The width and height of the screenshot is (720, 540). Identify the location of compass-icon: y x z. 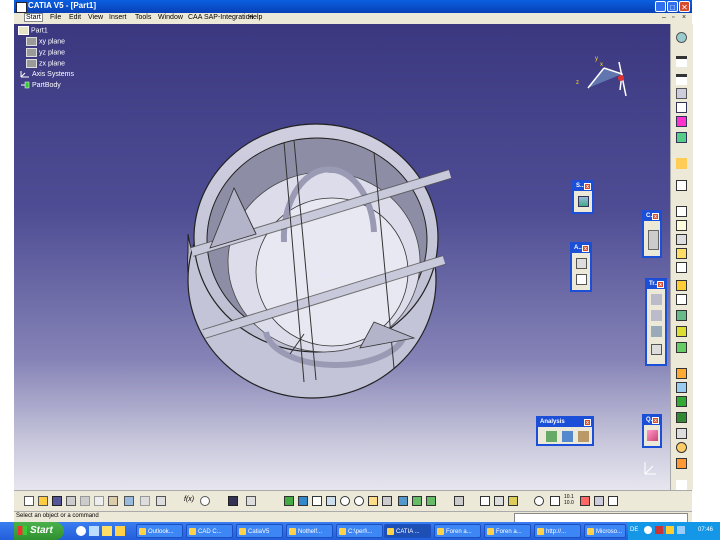
(604, 75).